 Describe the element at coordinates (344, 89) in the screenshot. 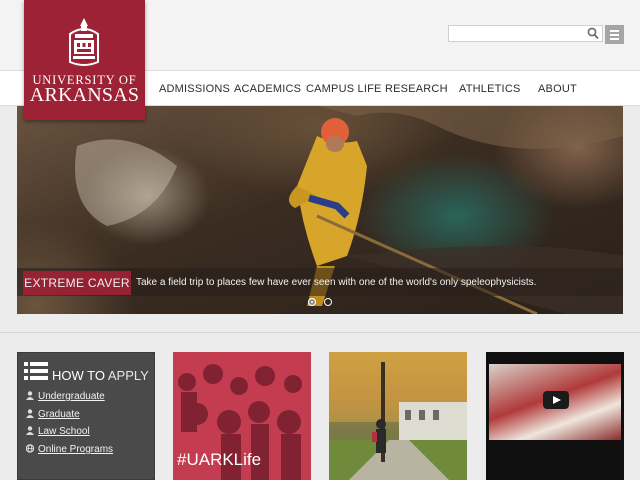

I see `nav-item-campus-life: CAMPUS LIFE` at that location.